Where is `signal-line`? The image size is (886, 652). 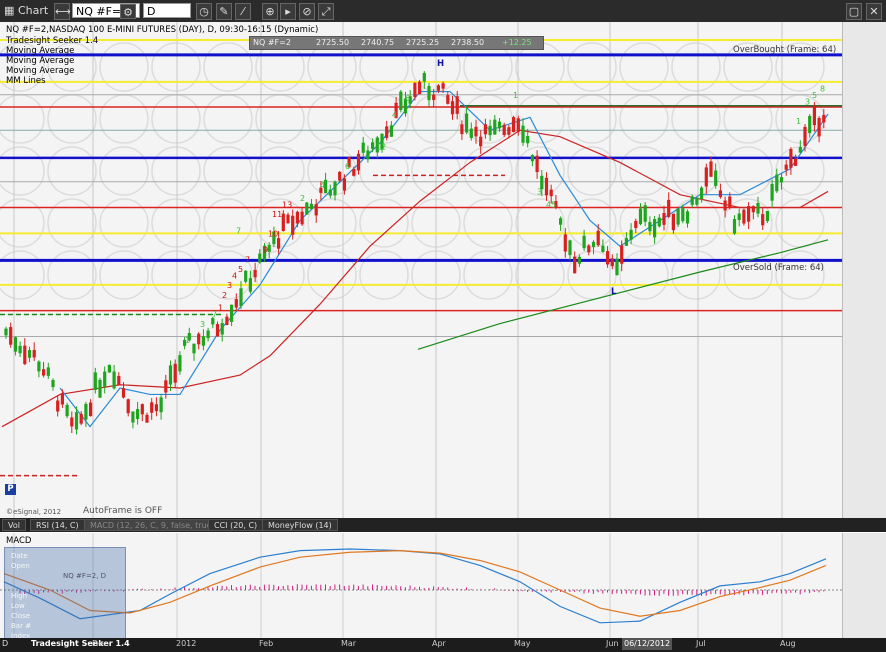 signal-line is located at coordinates (415, 583).